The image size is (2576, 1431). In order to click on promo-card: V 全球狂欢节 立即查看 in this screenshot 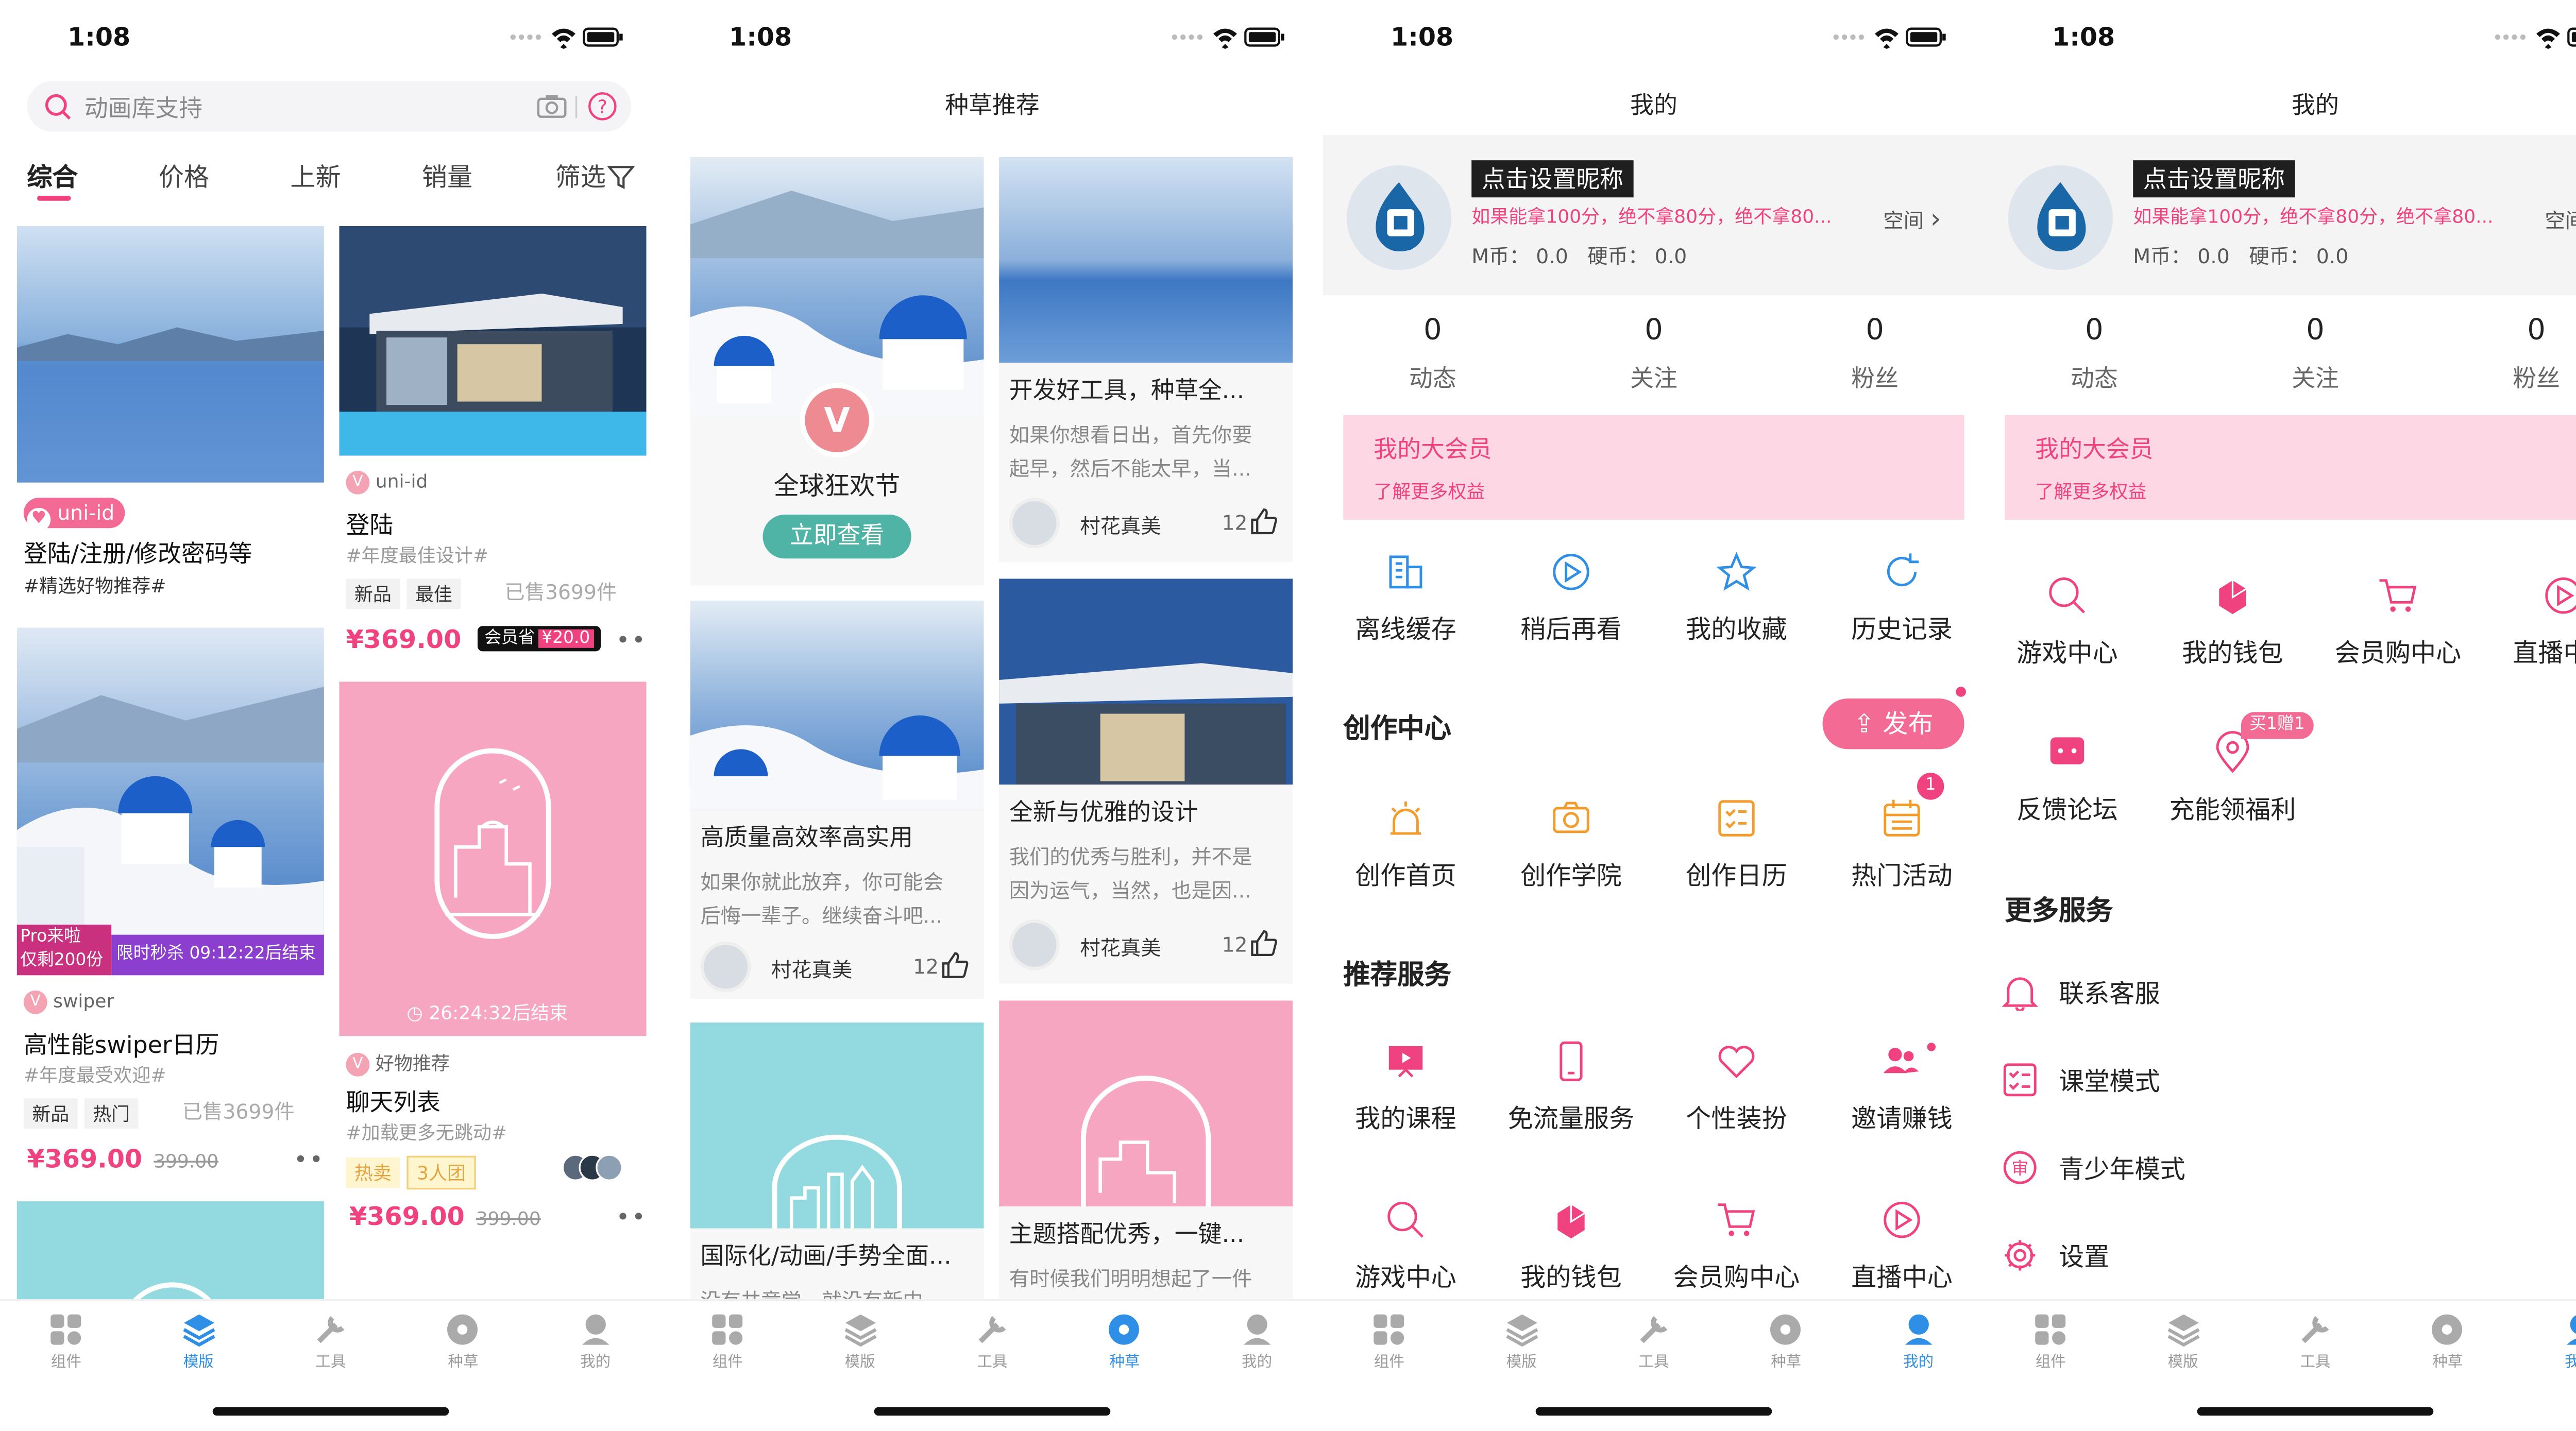, I will do `click(837, 371)`.